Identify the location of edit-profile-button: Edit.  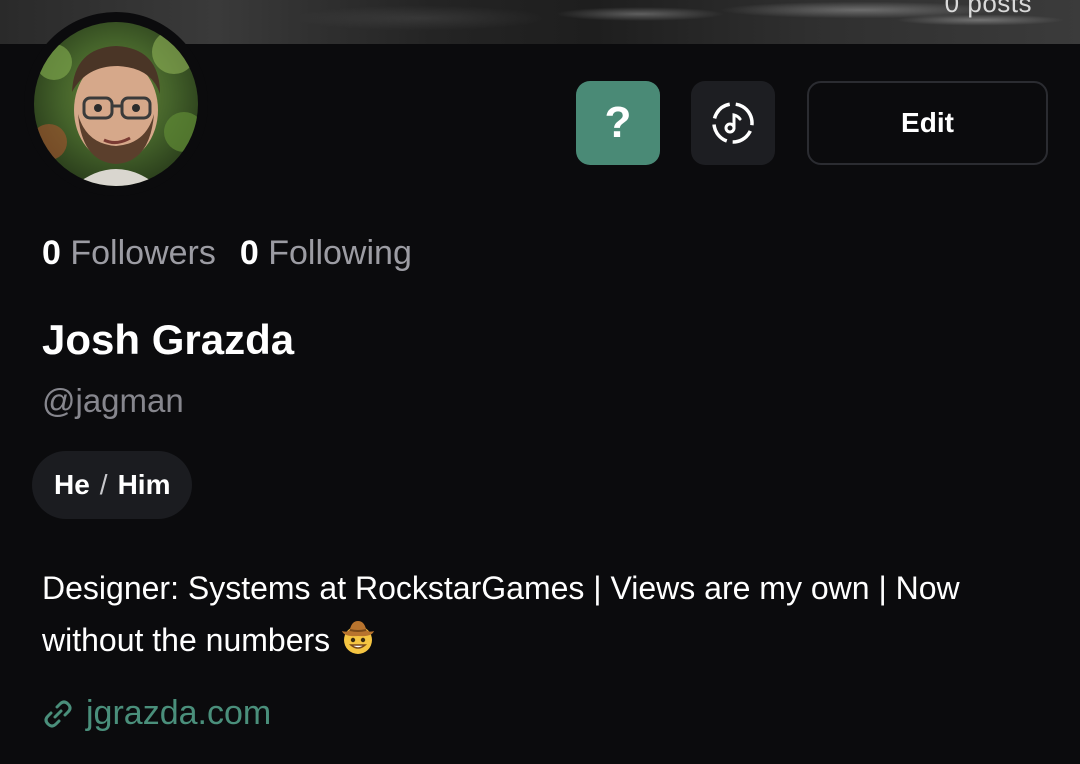
(927, 123).